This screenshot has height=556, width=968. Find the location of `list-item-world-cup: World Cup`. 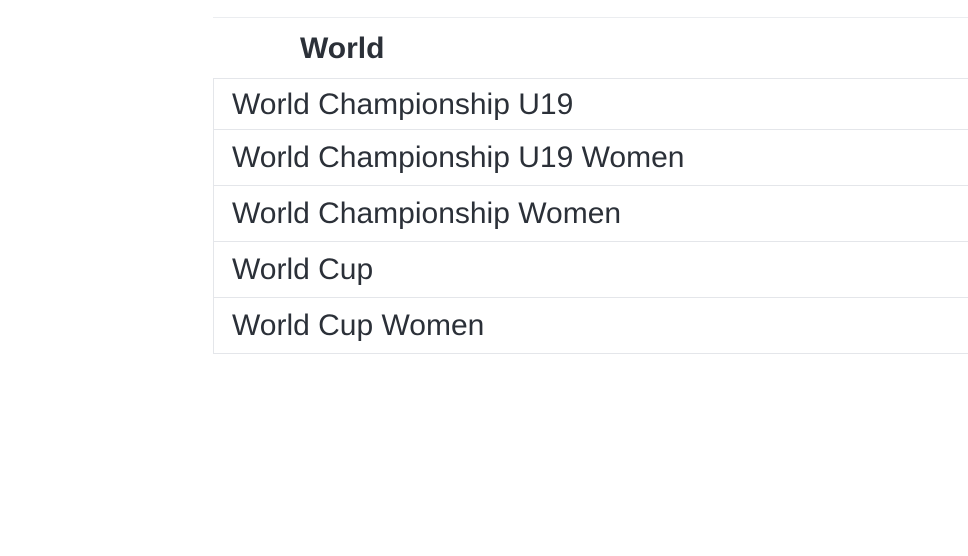

list-item-world-cup: World Cup is located at coordinates (591, 270).